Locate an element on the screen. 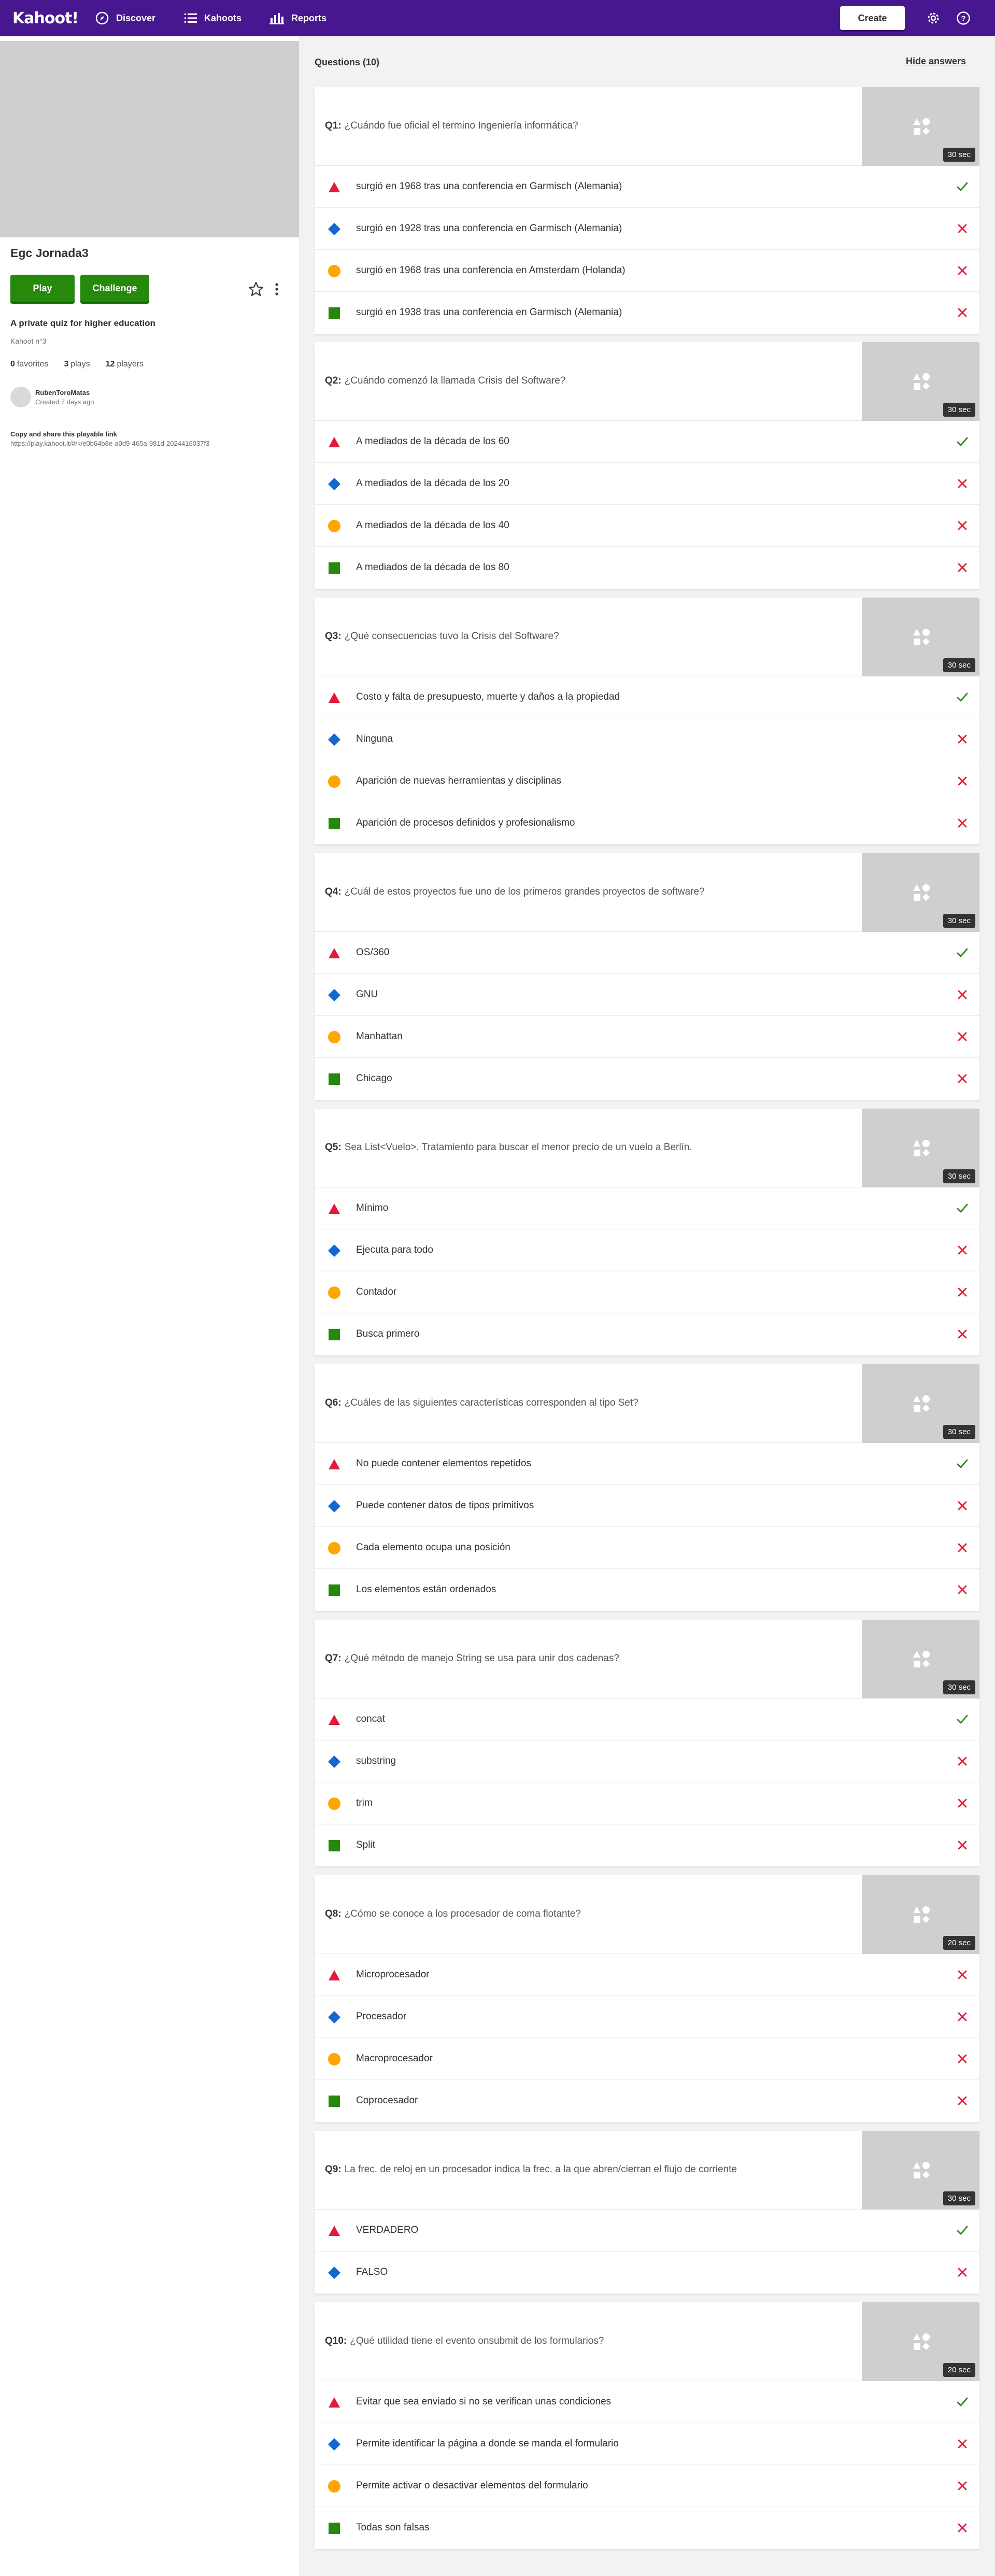 The height and width of the screenshot is (2576, 995). answer-row: Microprocesador is located at coordinates (647, 1975).